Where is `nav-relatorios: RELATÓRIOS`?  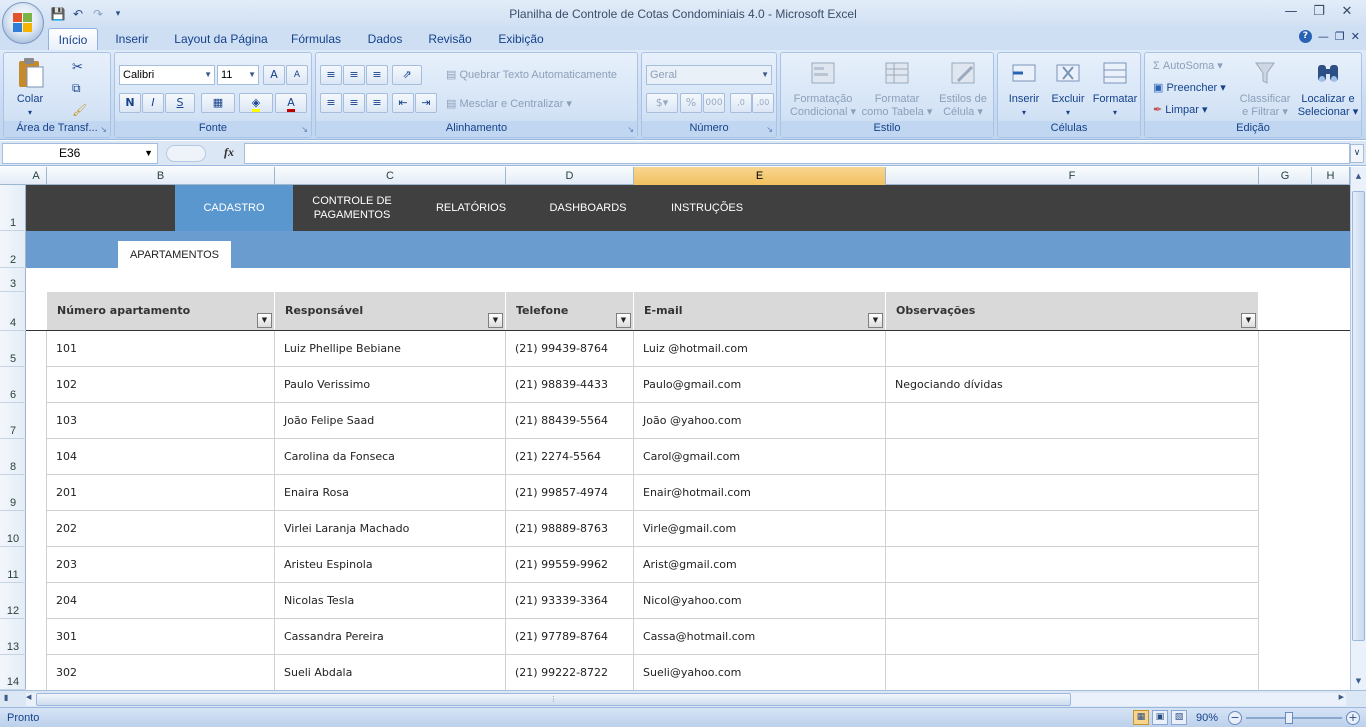
nav-relatorios: RELATÓRIOS is located at coordinates (471, 208).